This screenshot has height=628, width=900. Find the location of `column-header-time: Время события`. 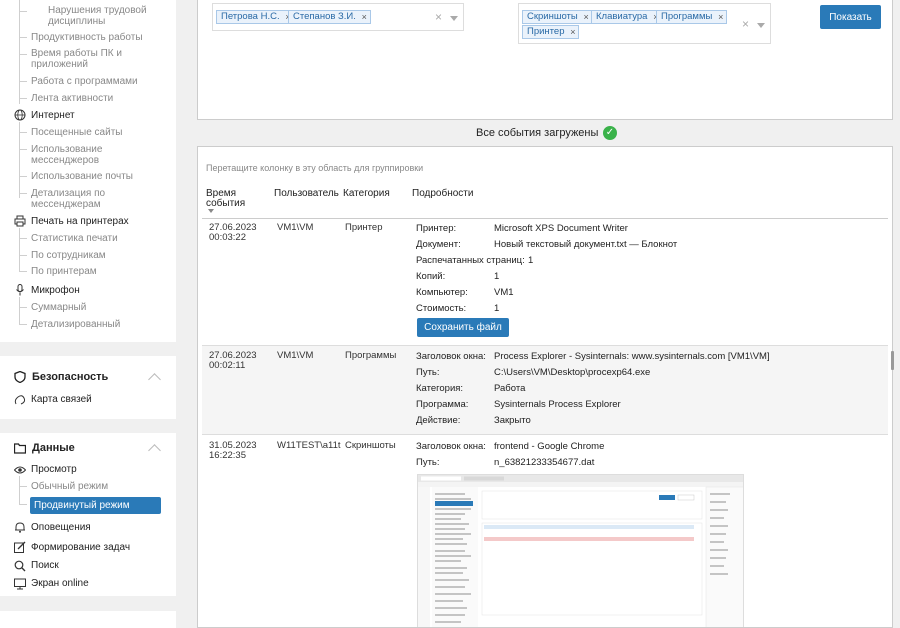

column-header-time: Время события is located at coordinates (231, 199).